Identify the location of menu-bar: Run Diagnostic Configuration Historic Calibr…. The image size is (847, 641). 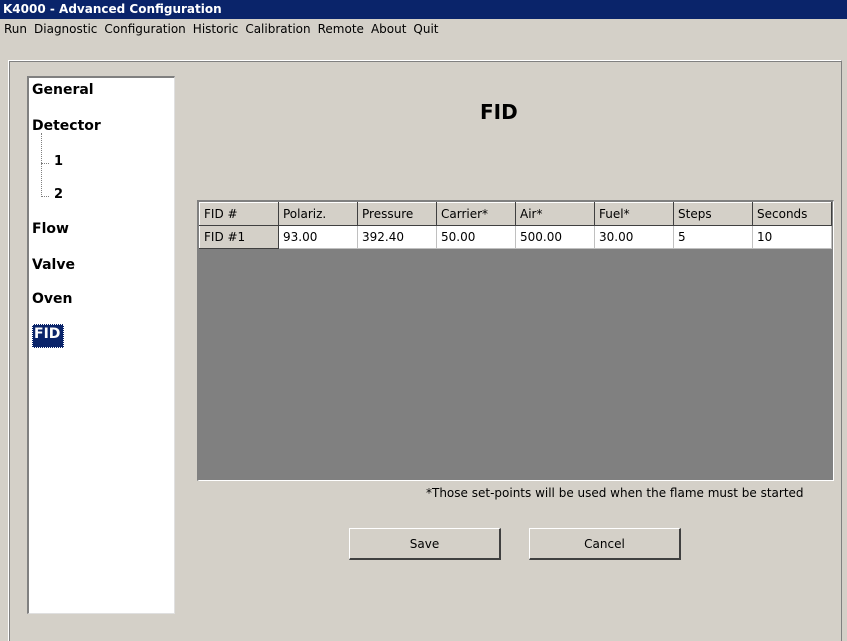
(423, 29).